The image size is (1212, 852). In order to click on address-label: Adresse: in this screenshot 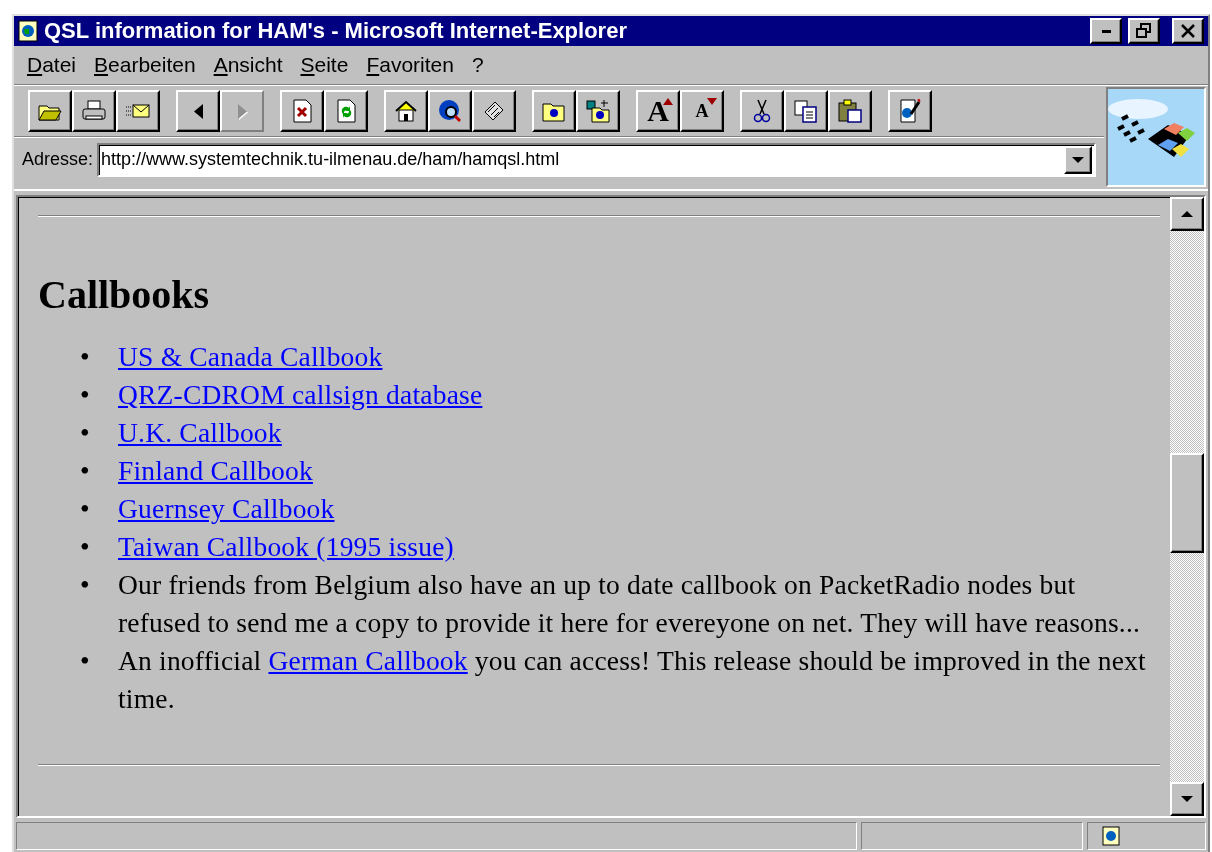, I will do `click(58, 159)`.